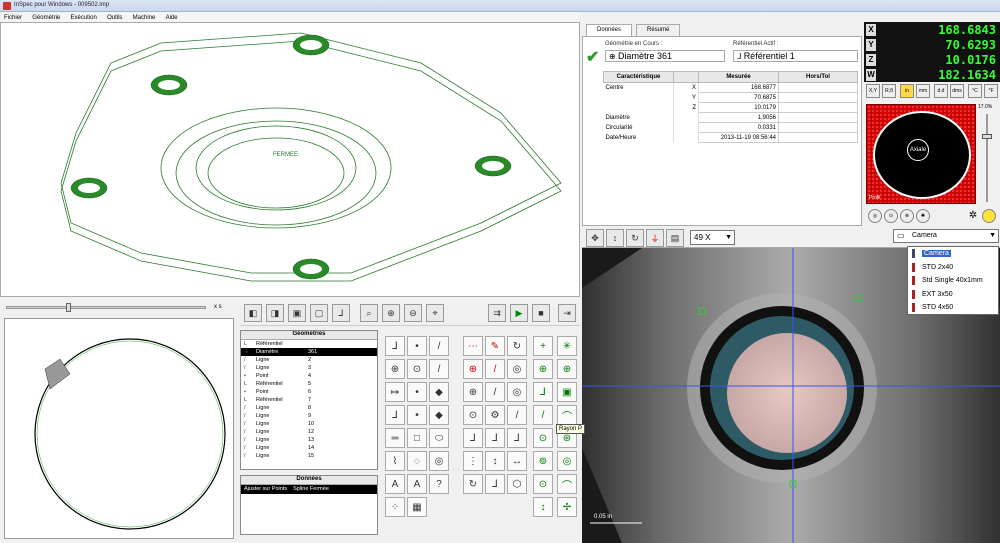 The height and width of the screenshot is (543, 1000). I want to click on text-icon-tool-1: A, so click(417, 484).